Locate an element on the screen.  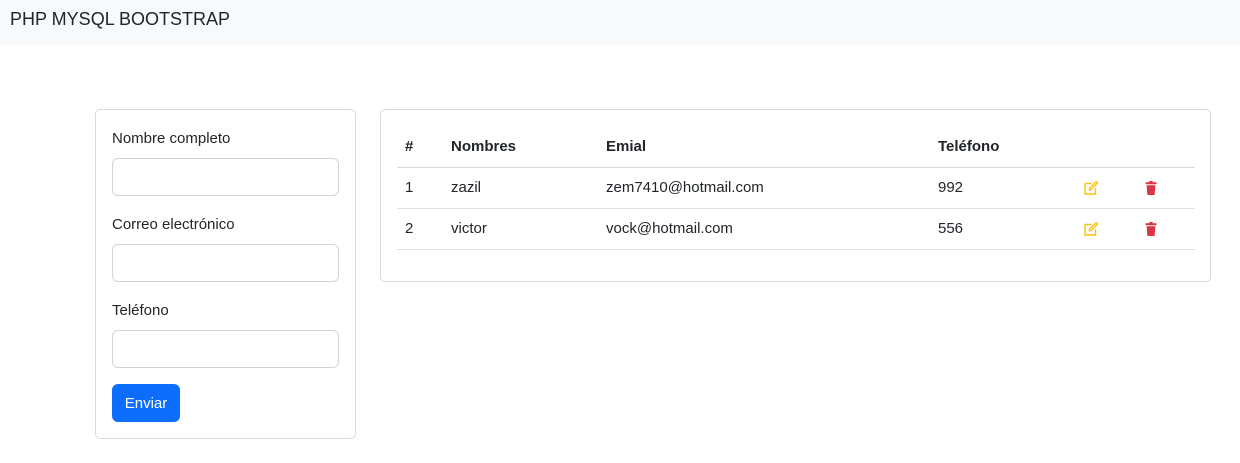
row-phone: 556 is located at coordinates (1002, 229).